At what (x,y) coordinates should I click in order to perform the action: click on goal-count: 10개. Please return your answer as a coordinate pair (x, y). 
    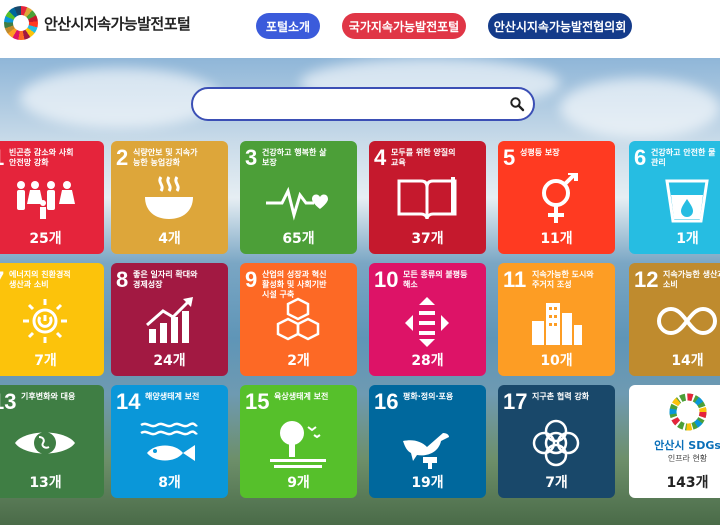
    Looking at the image, I should click on (556, 361).